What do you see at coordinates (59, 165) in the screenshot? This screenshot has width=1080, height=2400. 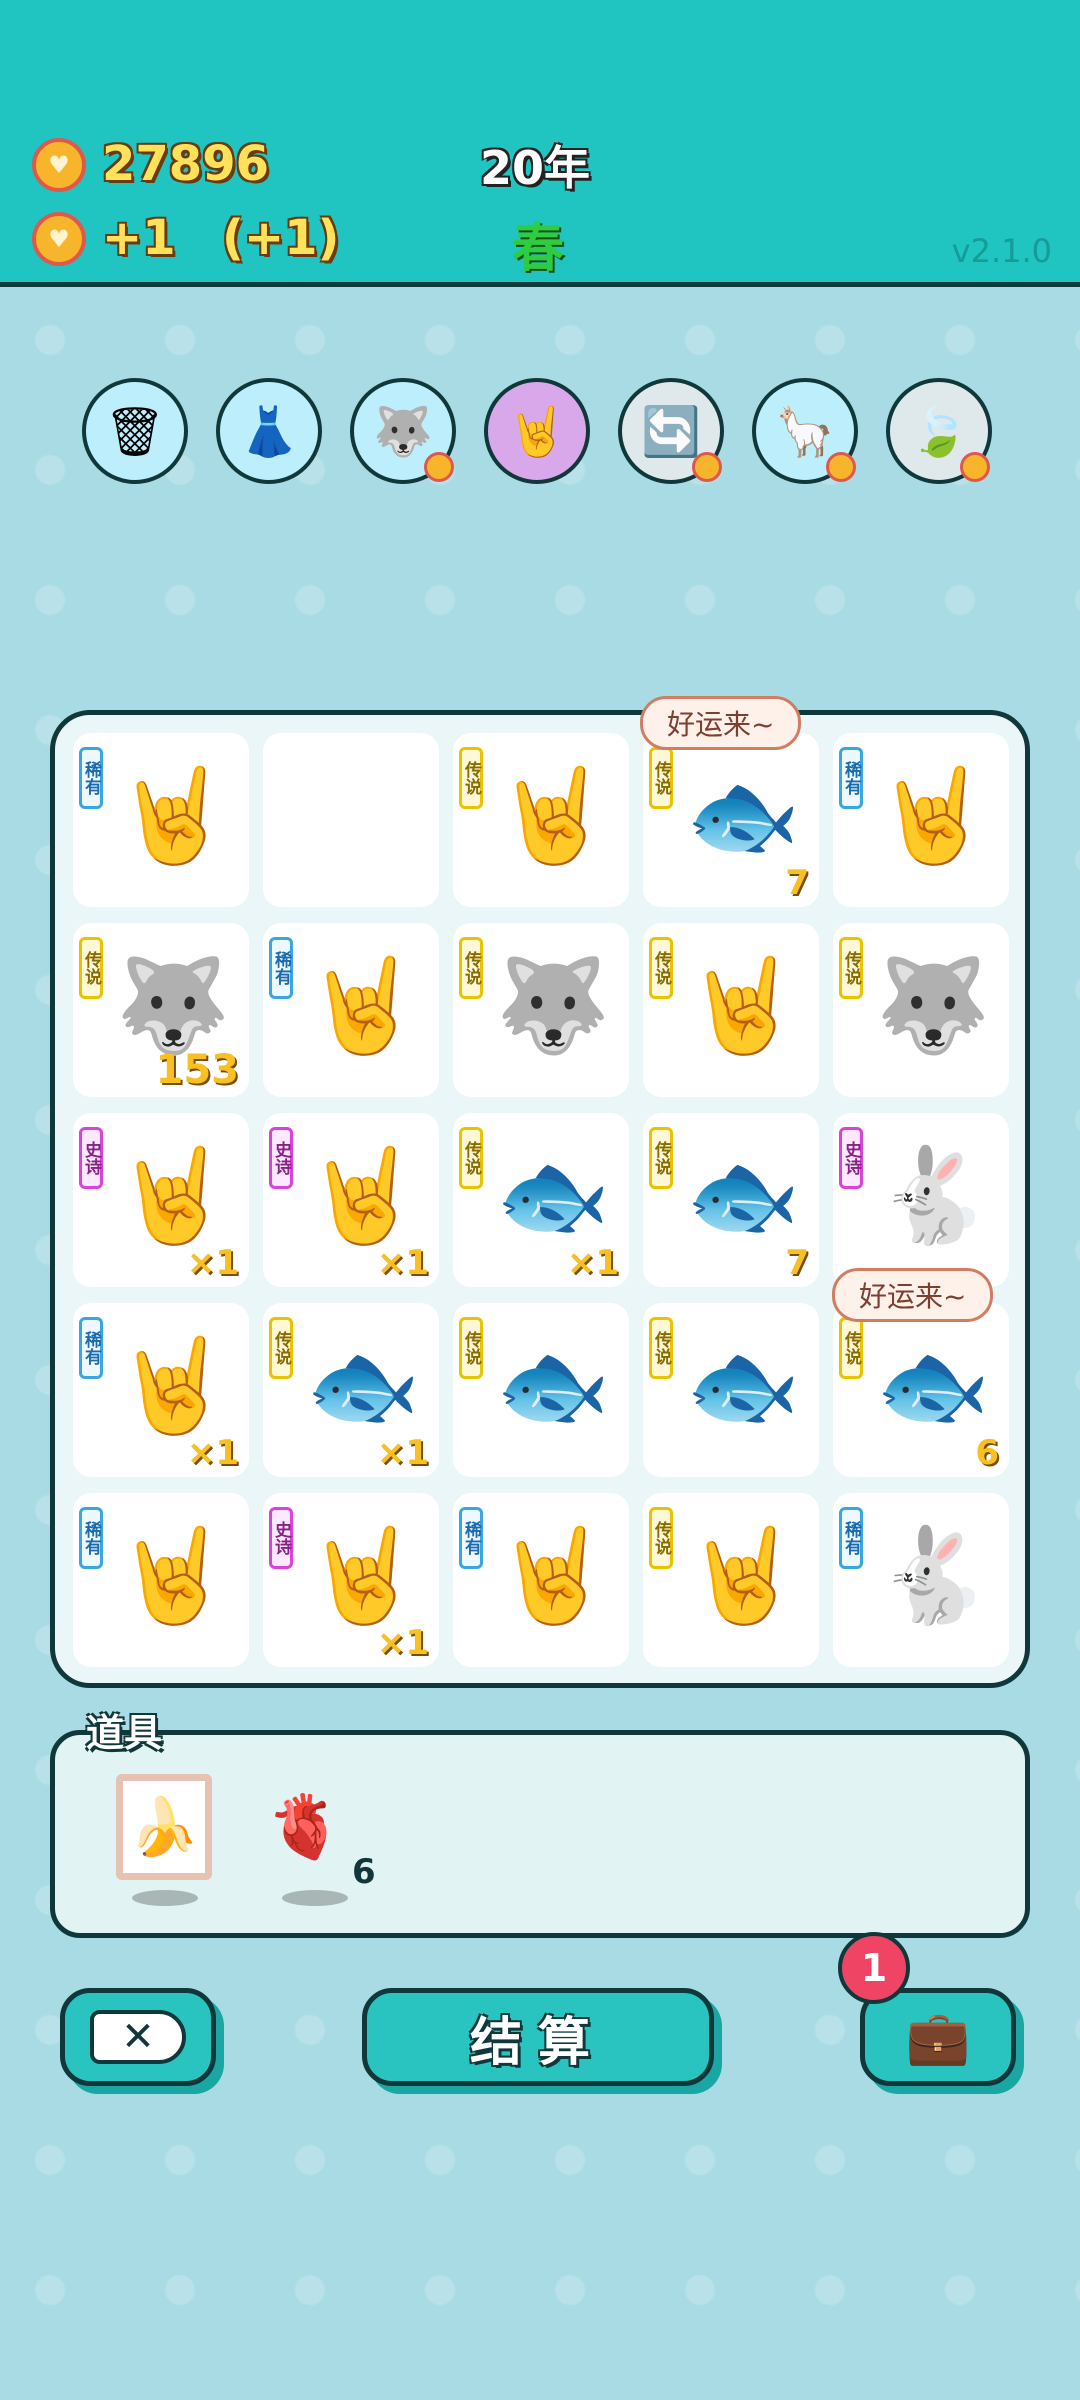 I see `coin-icon: ♥` at bounding box center [59, 165].